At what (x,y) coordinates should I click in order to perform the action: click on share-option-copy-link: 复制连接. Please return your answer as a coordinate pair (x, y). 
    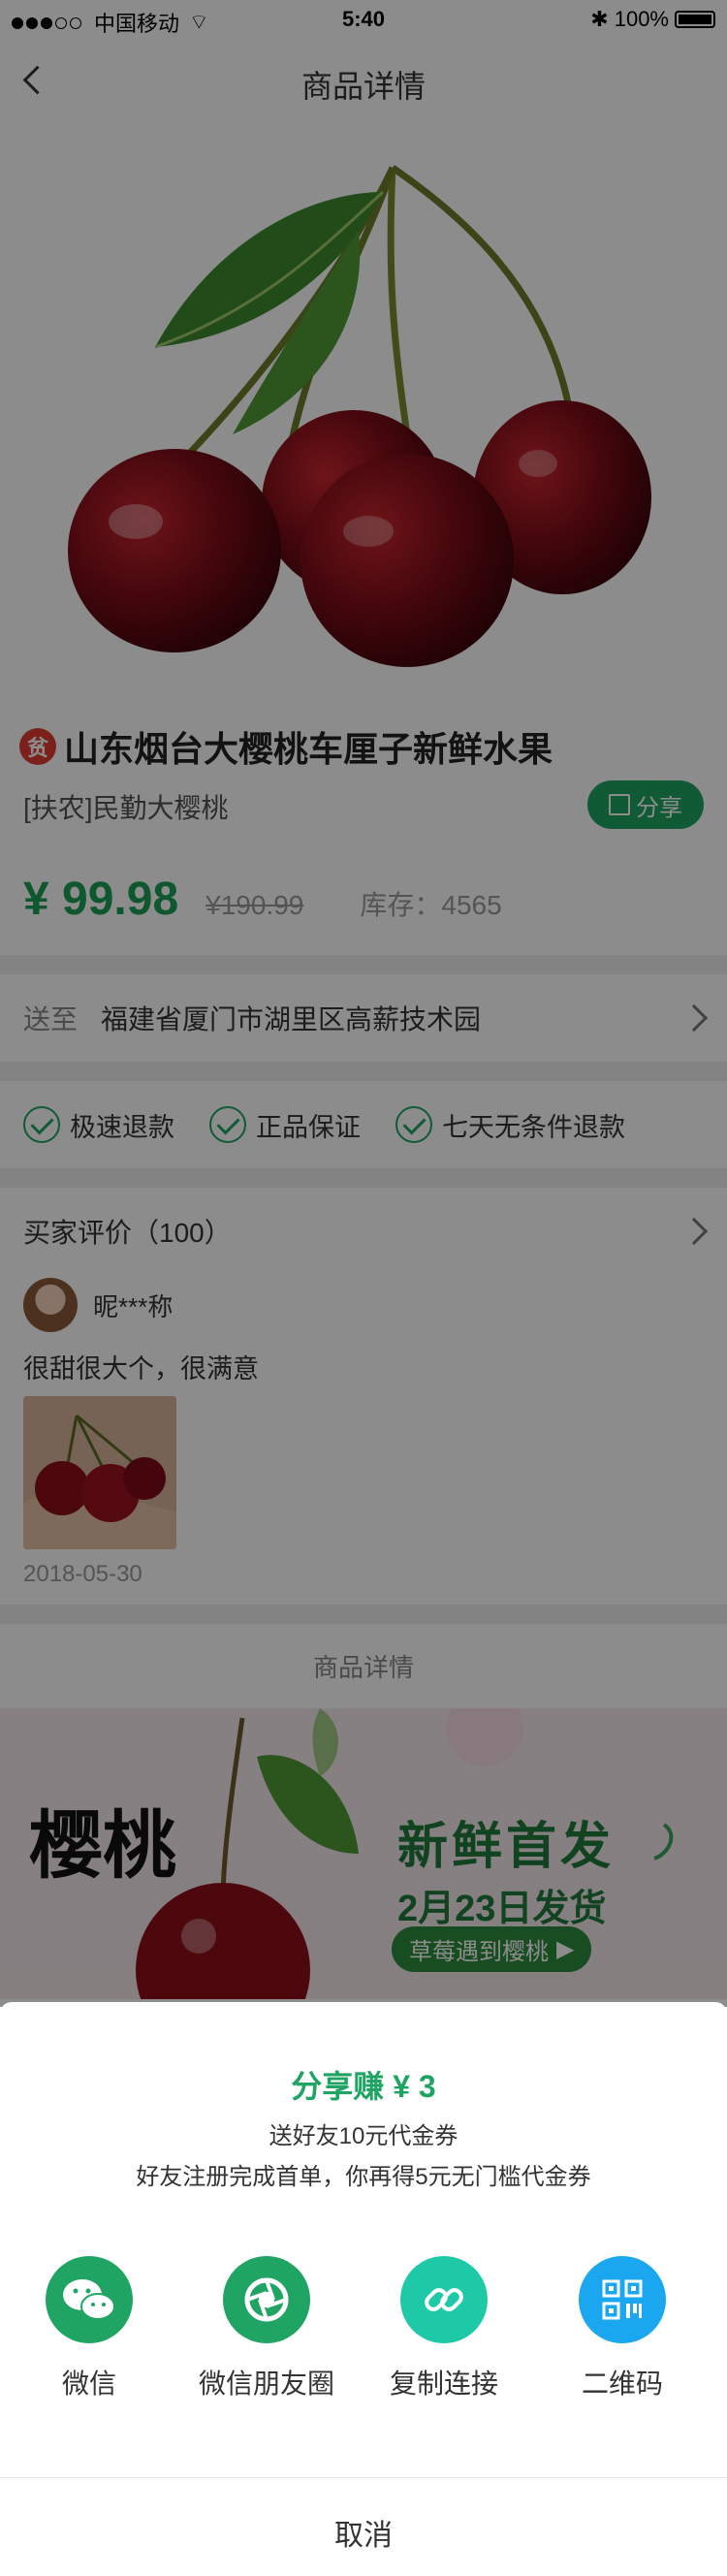
    Looking at the image, I should click on (444, 2328).